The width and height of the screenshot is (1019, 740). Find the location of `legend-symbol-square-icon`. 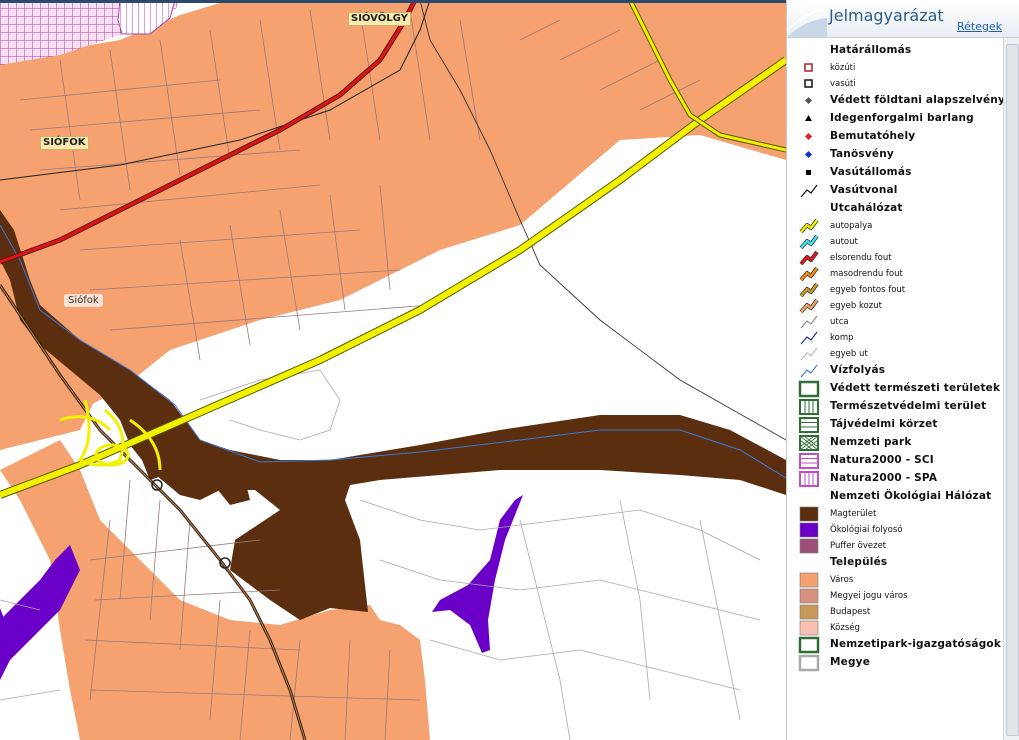

legend-symbol-square-icon is located at coordinates (809, 173).